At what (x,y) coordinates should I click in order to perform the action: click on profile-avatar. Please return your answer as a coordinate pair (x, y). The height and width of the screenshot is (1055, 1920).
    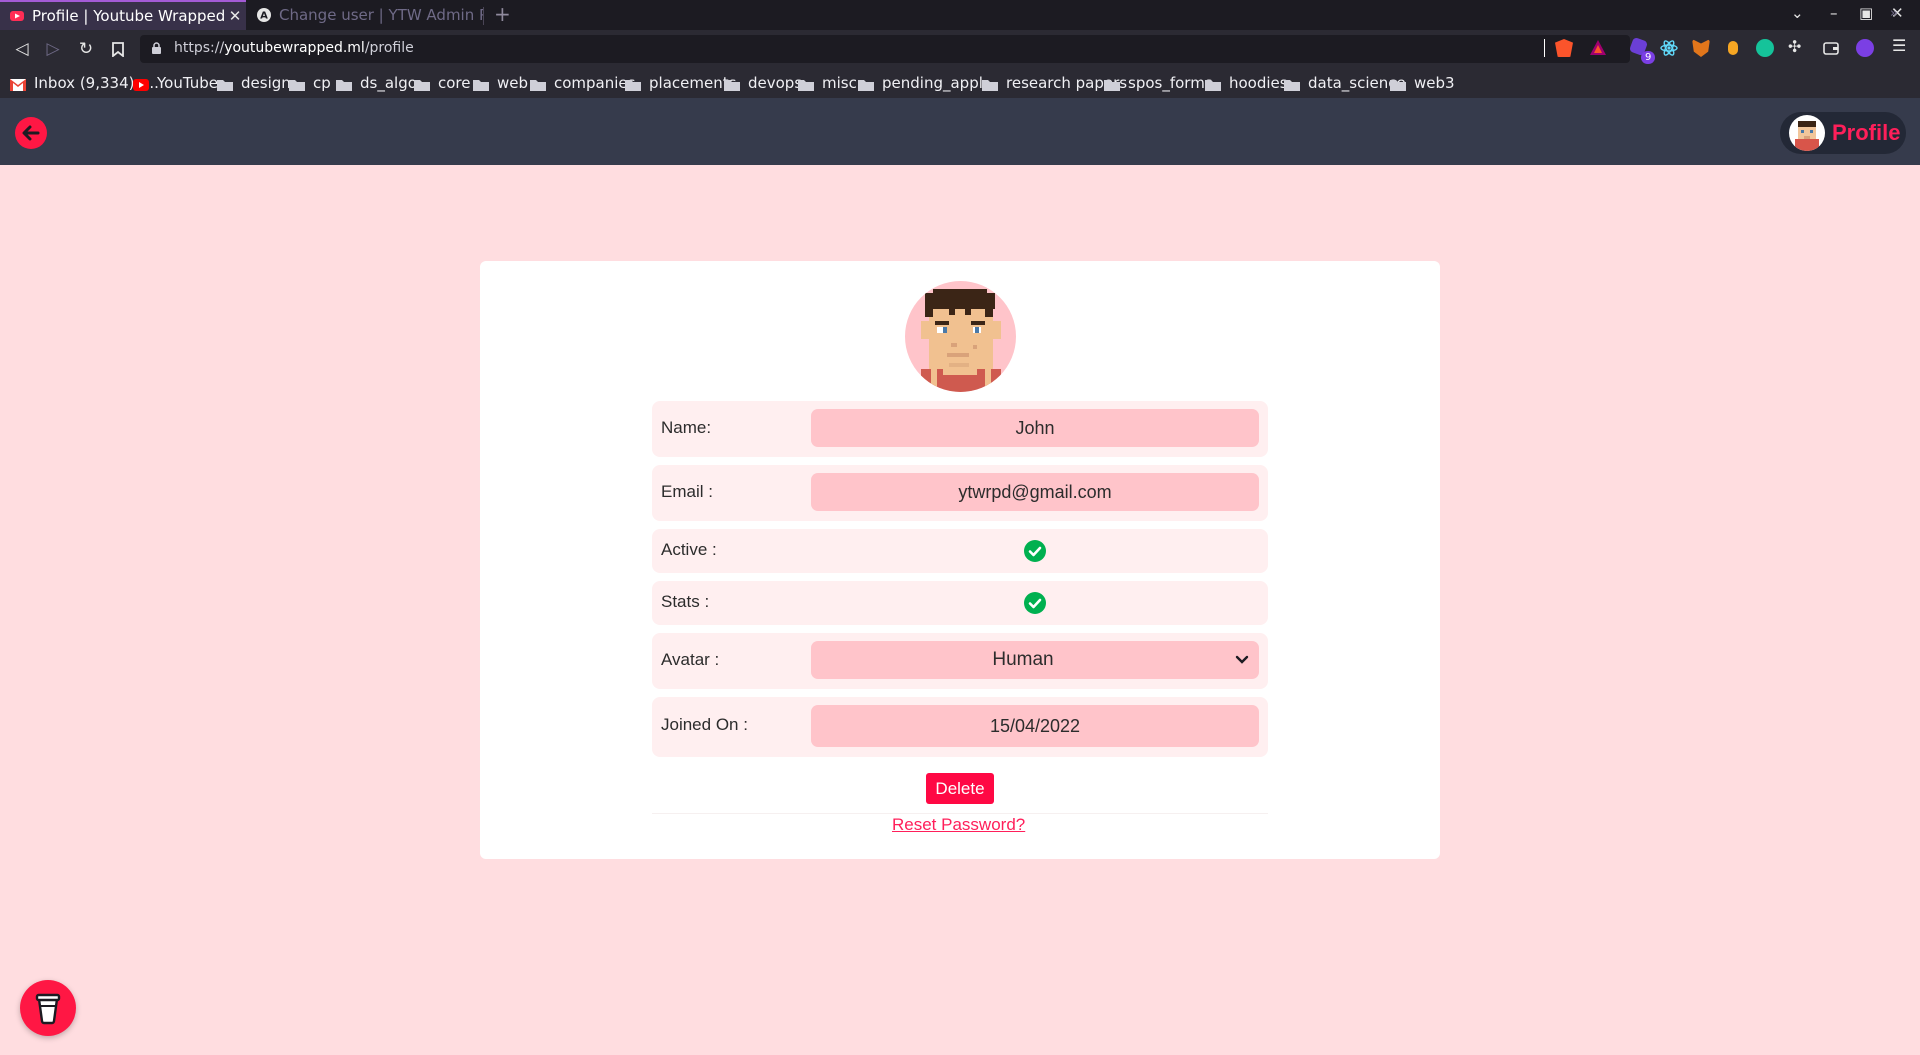
    Looking at the image, I should click on (960, 336).